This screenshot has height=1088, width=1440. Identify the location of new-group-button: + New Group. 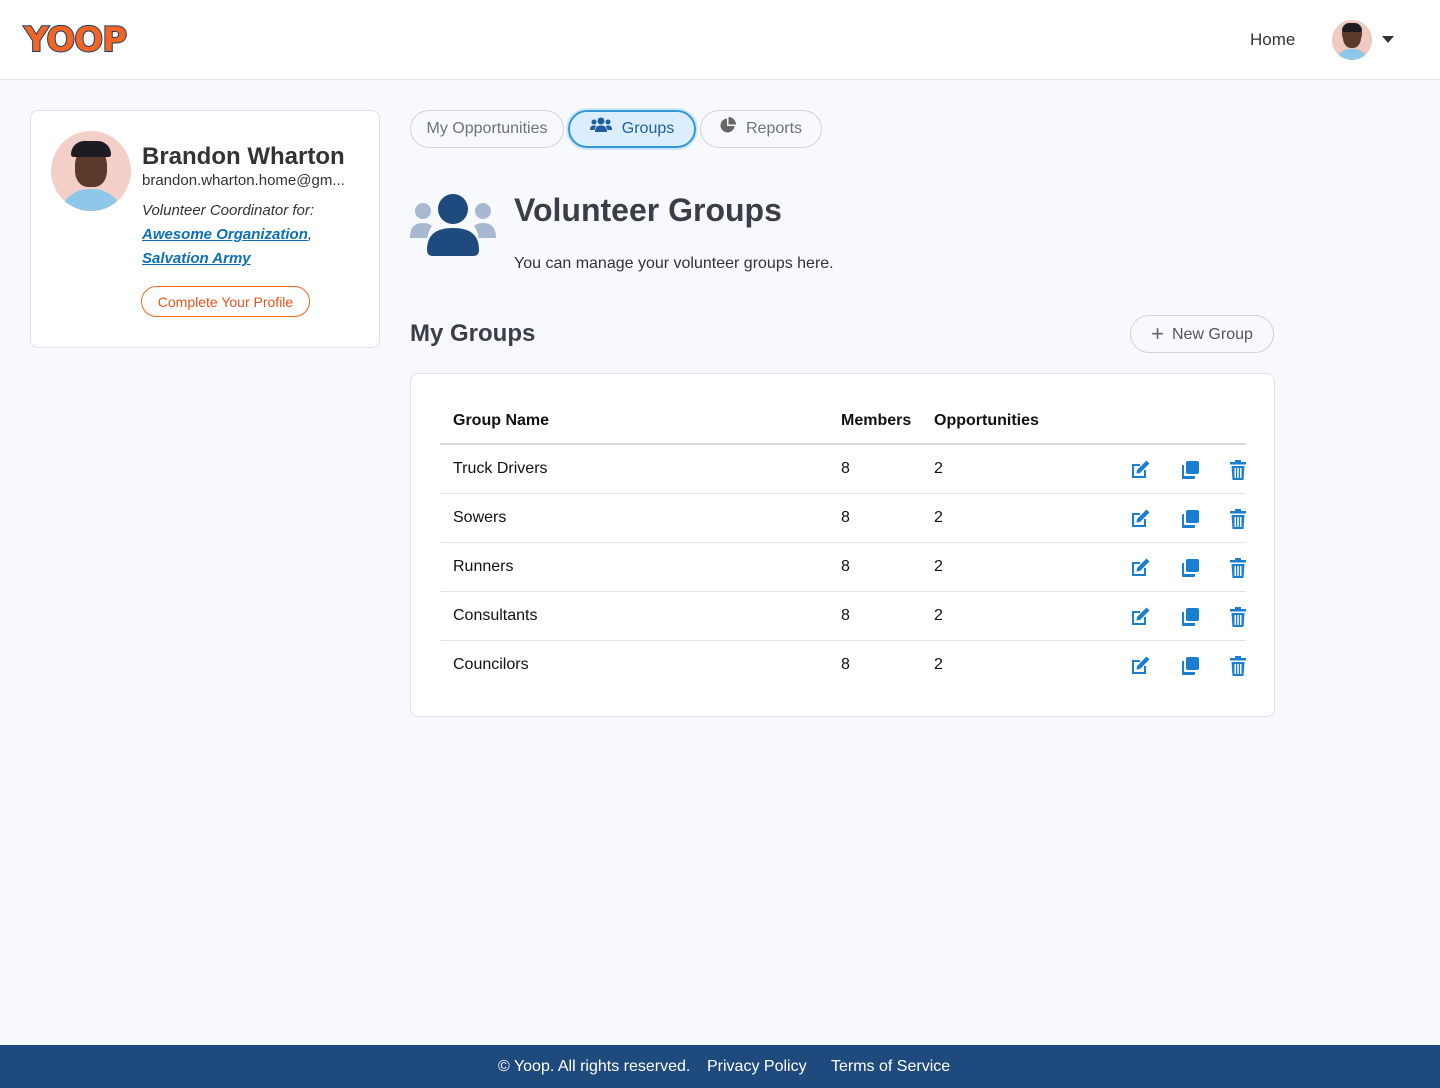
(1202, 334).